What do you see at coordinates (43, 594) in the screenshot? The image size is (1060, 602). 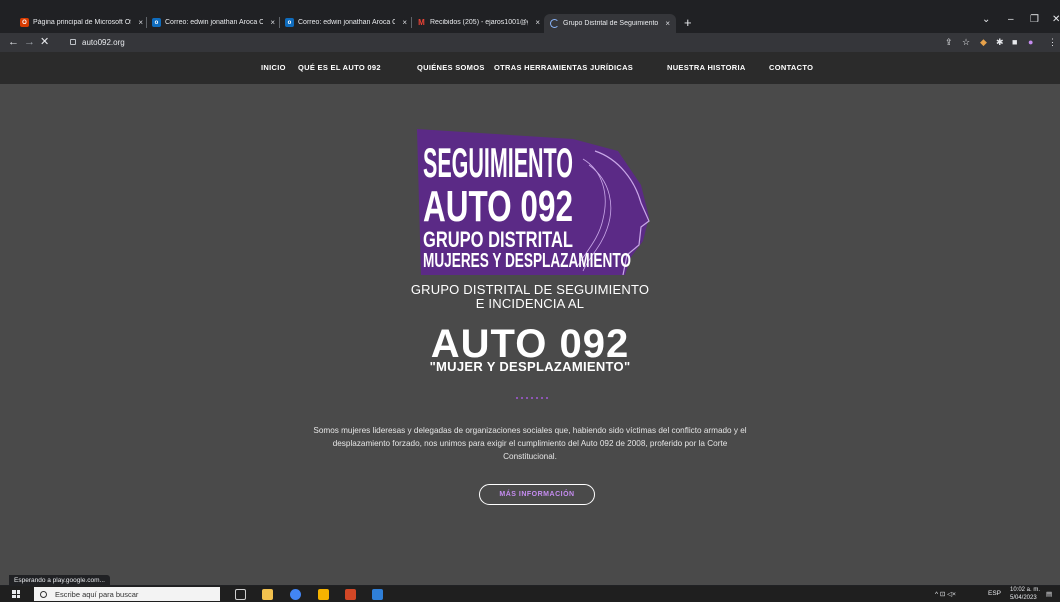 I see `search-icon` at bounding box center [43, 594].